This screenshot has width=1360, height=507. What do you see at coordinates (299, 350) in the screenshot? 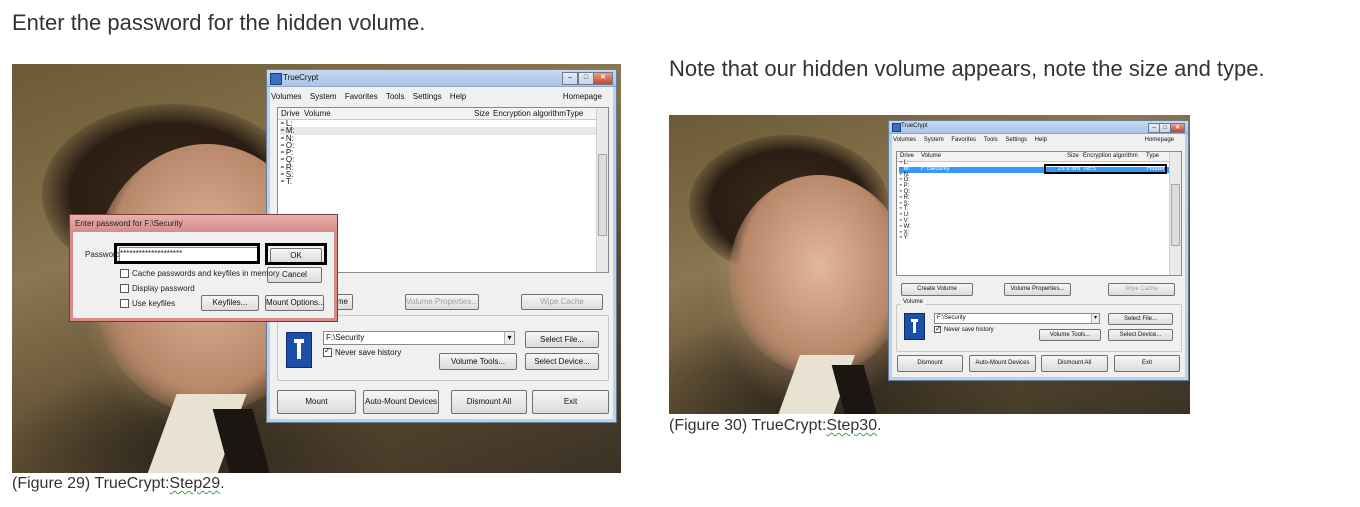
I see `truecrypt-logo` at bounding box center [299, 350].